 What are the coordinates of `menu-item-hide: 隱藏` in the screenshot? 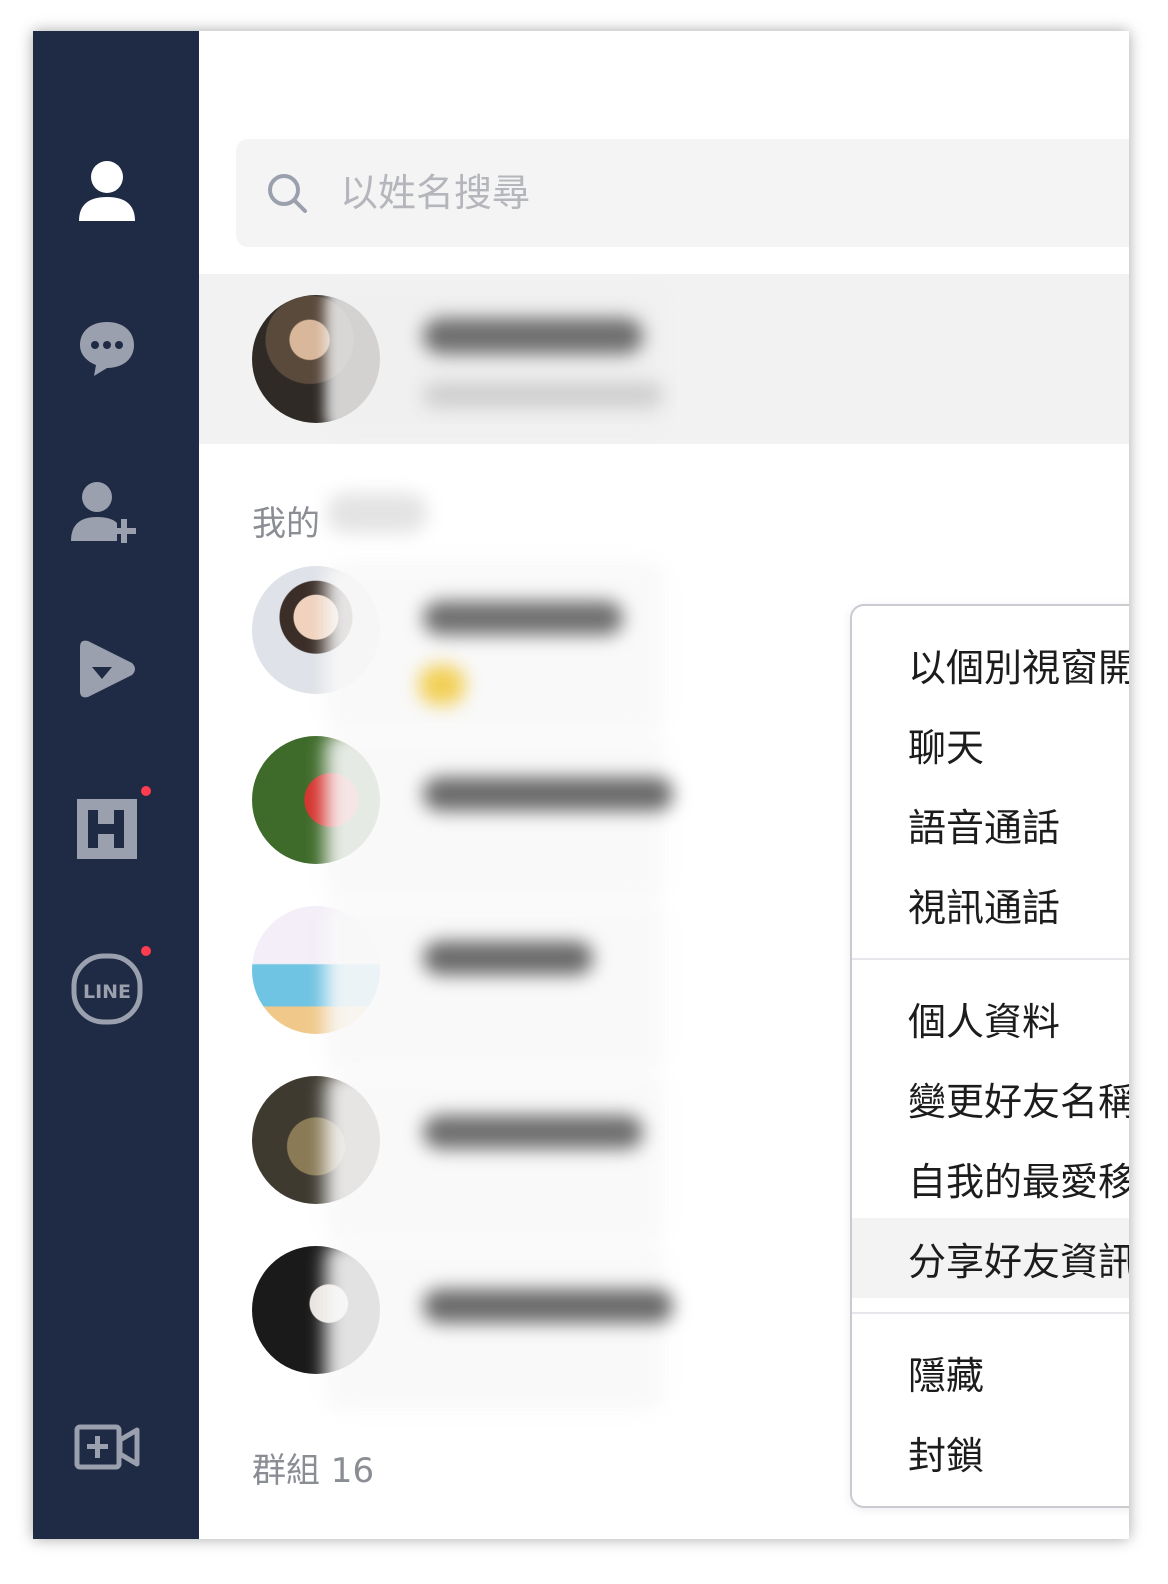 It's located at (990, 1372).